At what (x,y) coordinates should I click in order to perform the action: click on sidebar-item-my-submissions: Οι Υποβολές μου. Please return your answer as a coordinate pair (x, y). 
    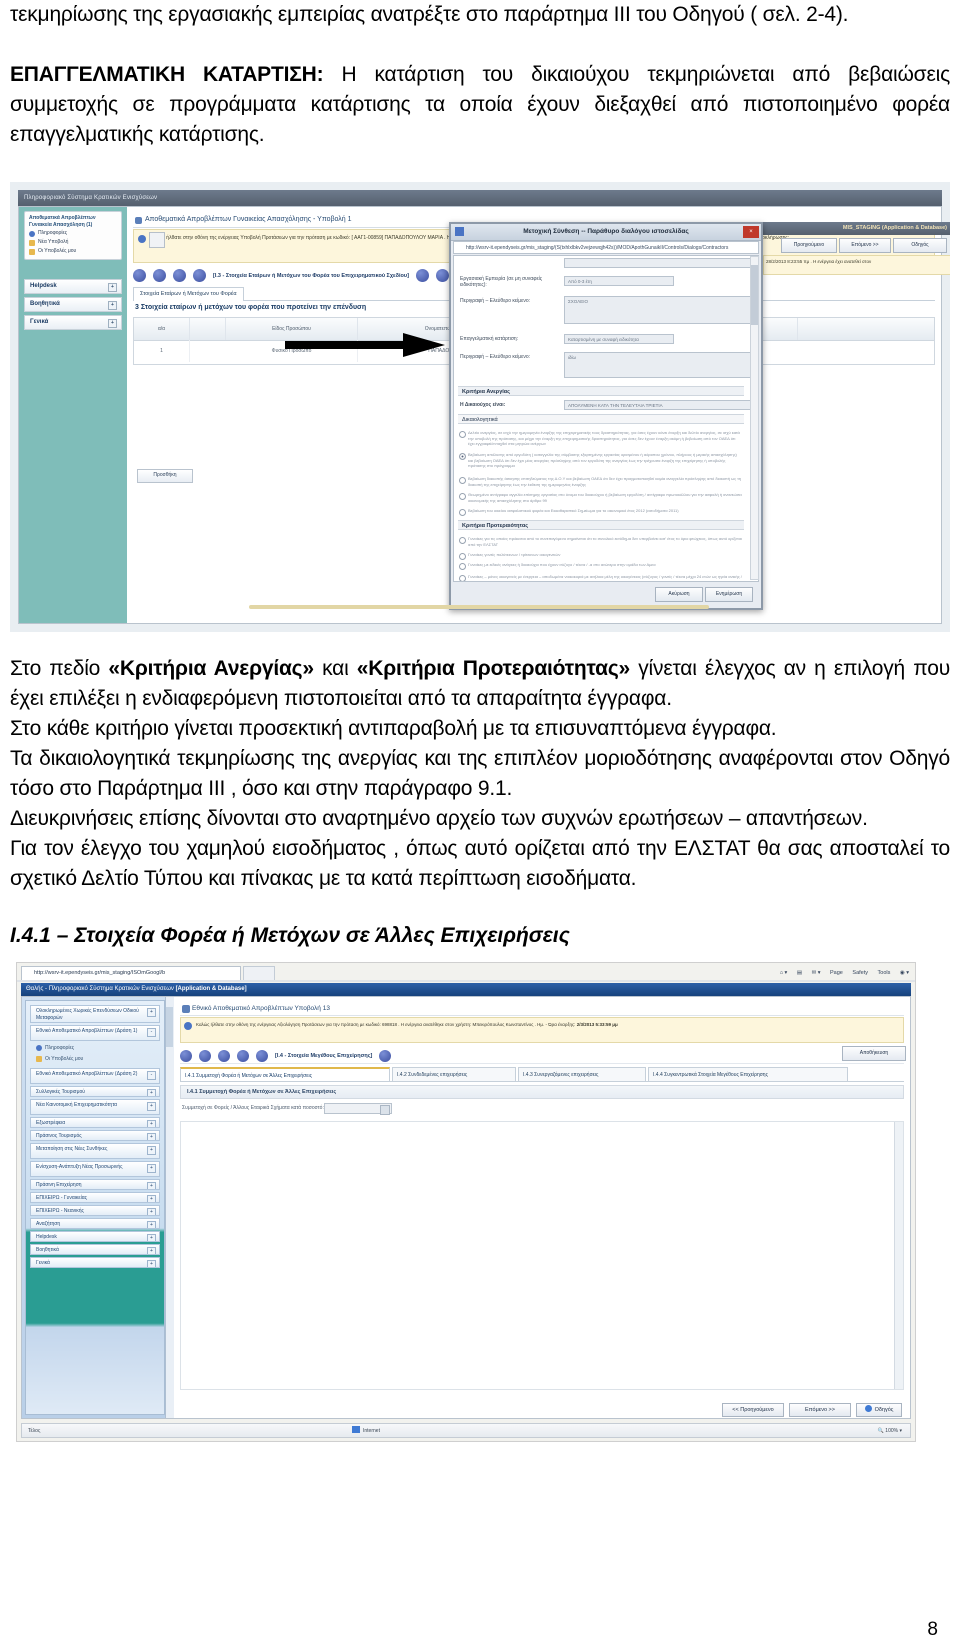
    Looking at the image, I should click on (73, 251).